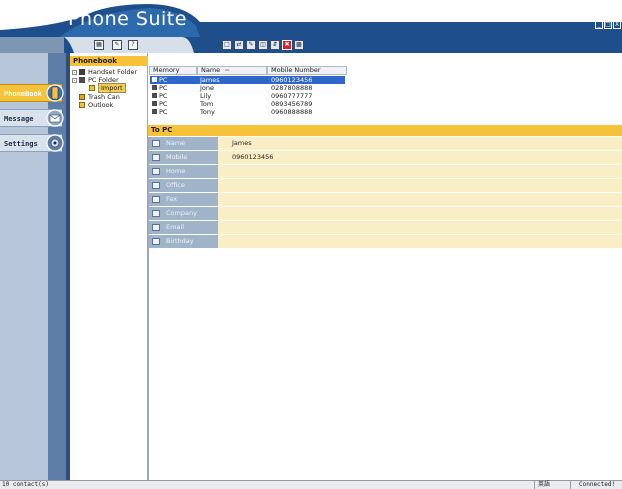 The image size is (622, 489). What do you see at coordinates (21, 144) in the screenshot?
I see `nav-tab-settings-label: Settings` at bounding box center [21, 144].